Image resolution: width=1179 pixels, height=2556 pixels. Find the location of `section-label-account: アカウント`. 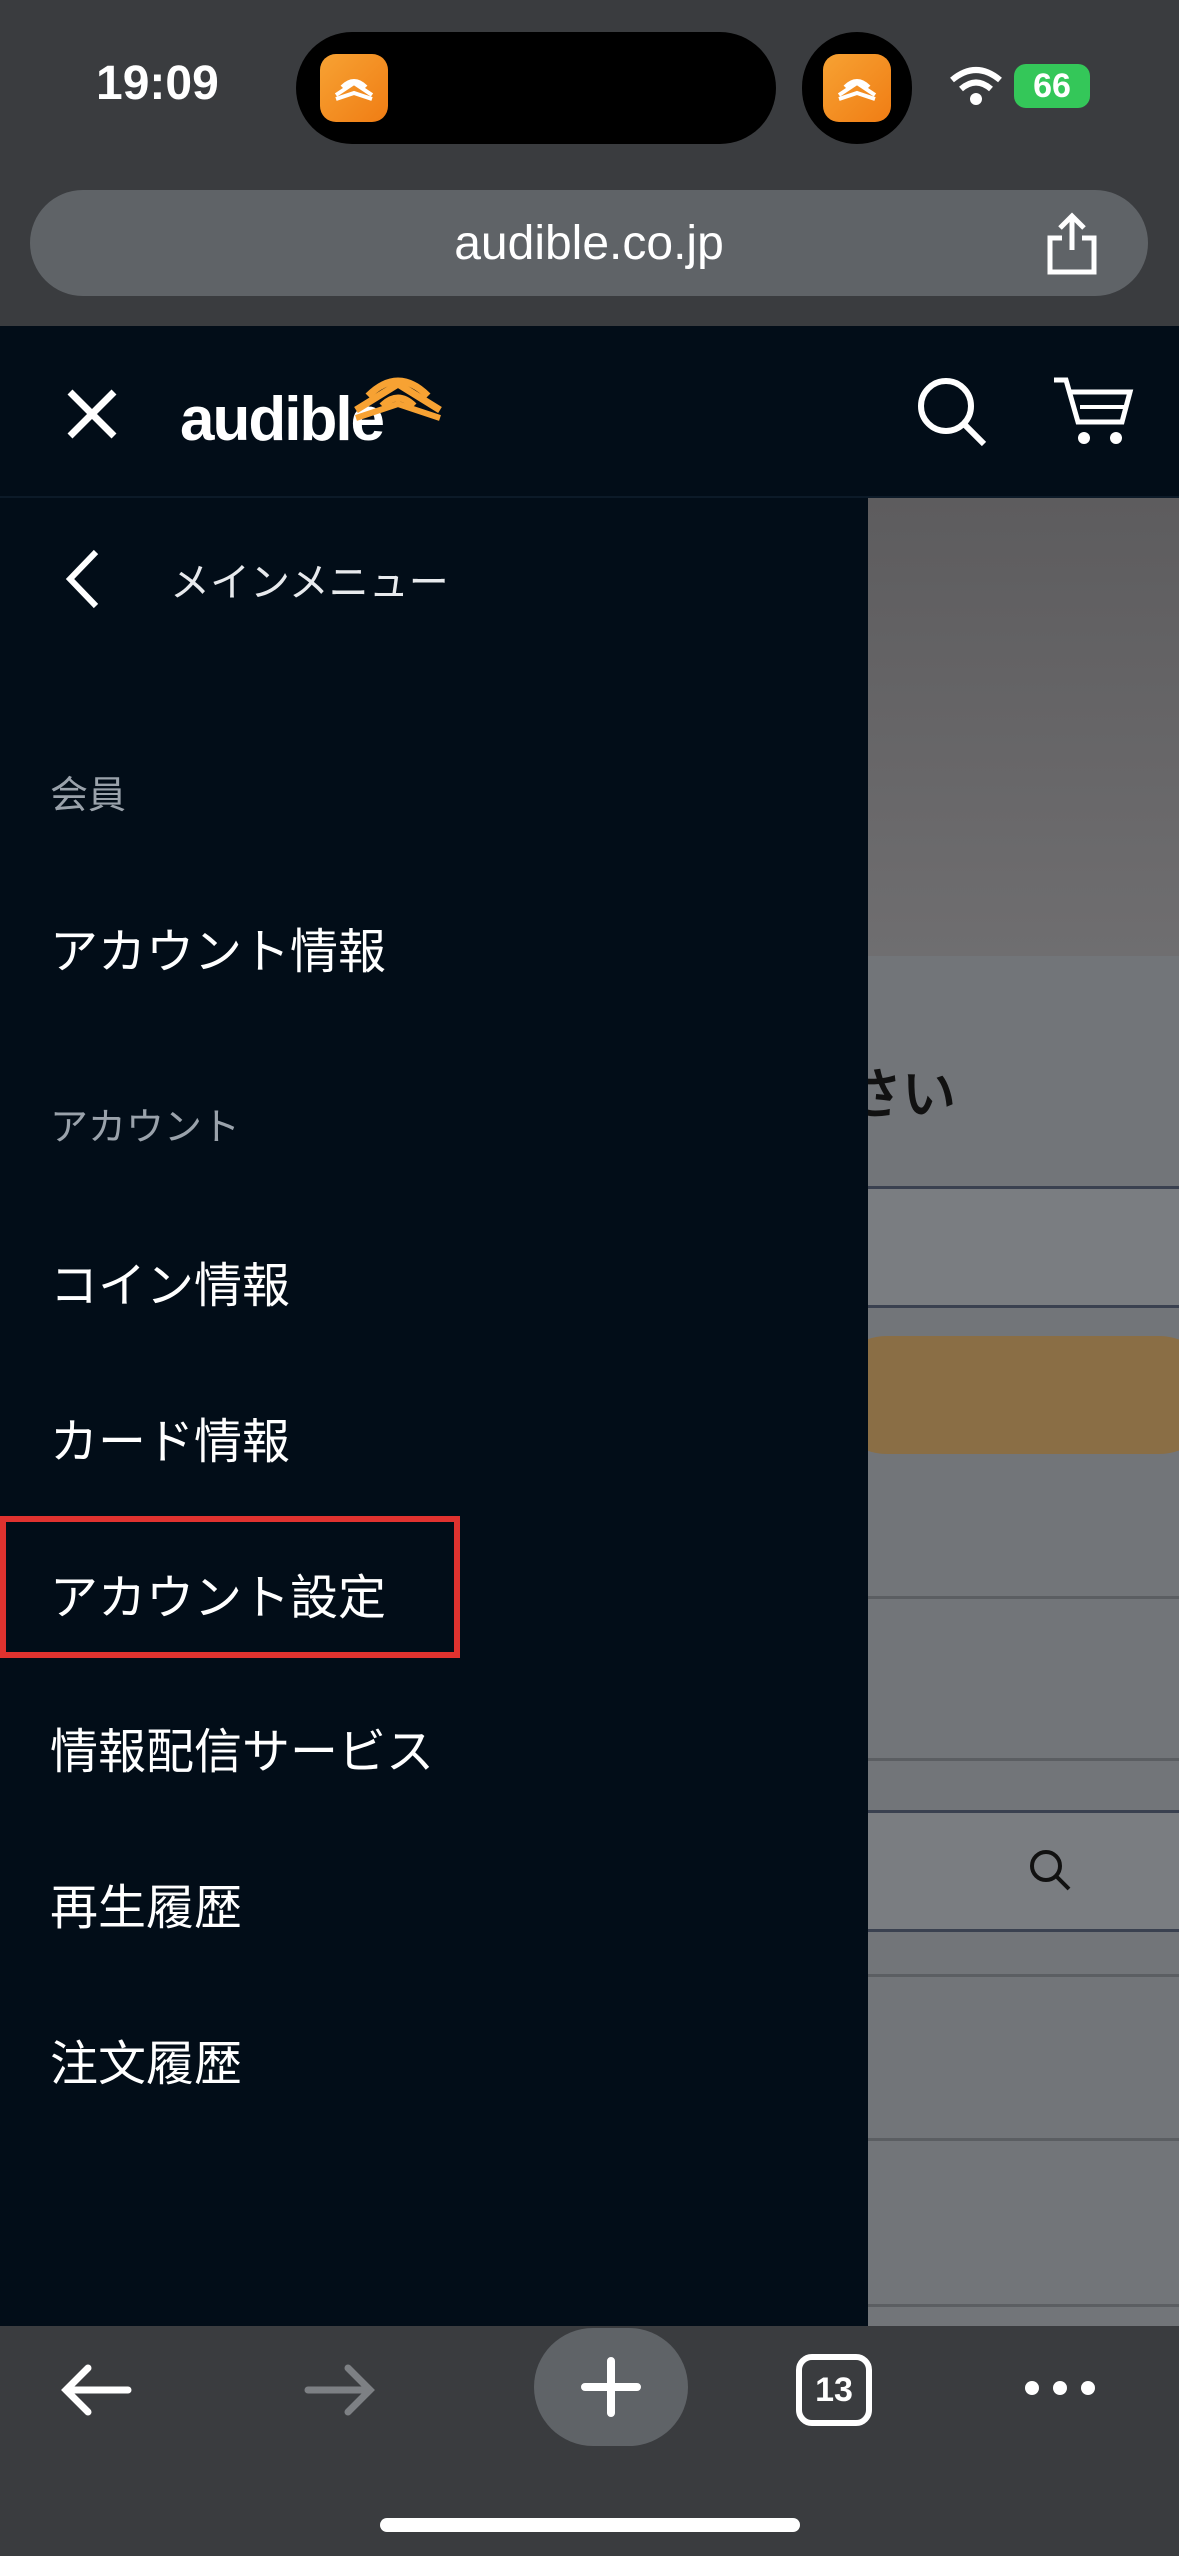

section-label-account: アカウント is located at coordinates (145, 1127).